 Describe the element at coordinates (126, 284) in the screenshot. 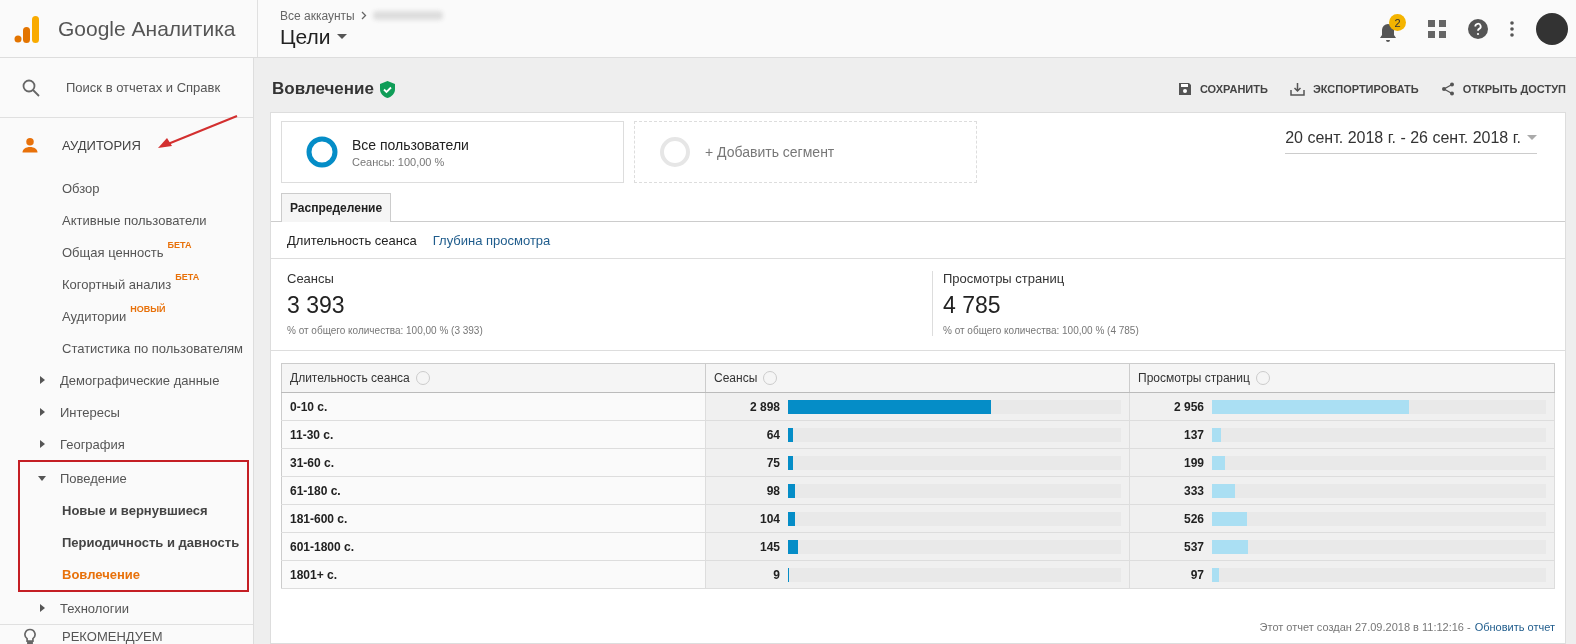

I see `sidebar-item: Когортный анализ БЕТА` at that location.